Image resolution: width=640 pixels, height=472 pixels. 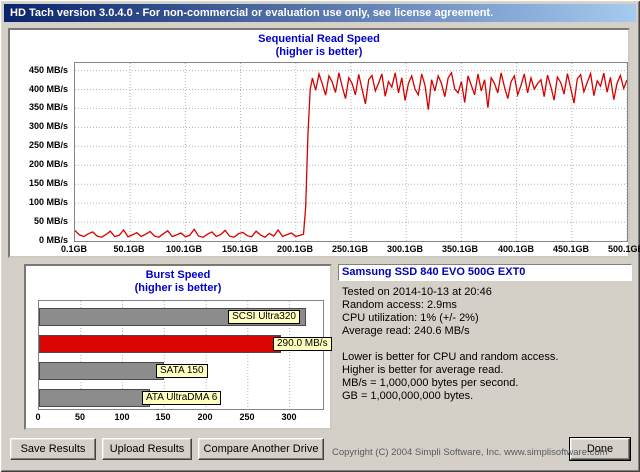 What do you see at coordinates (48, 107) in the screenshot?
I see `y-axis-tick: 350 MB/s` at bounding box center [48, 107].